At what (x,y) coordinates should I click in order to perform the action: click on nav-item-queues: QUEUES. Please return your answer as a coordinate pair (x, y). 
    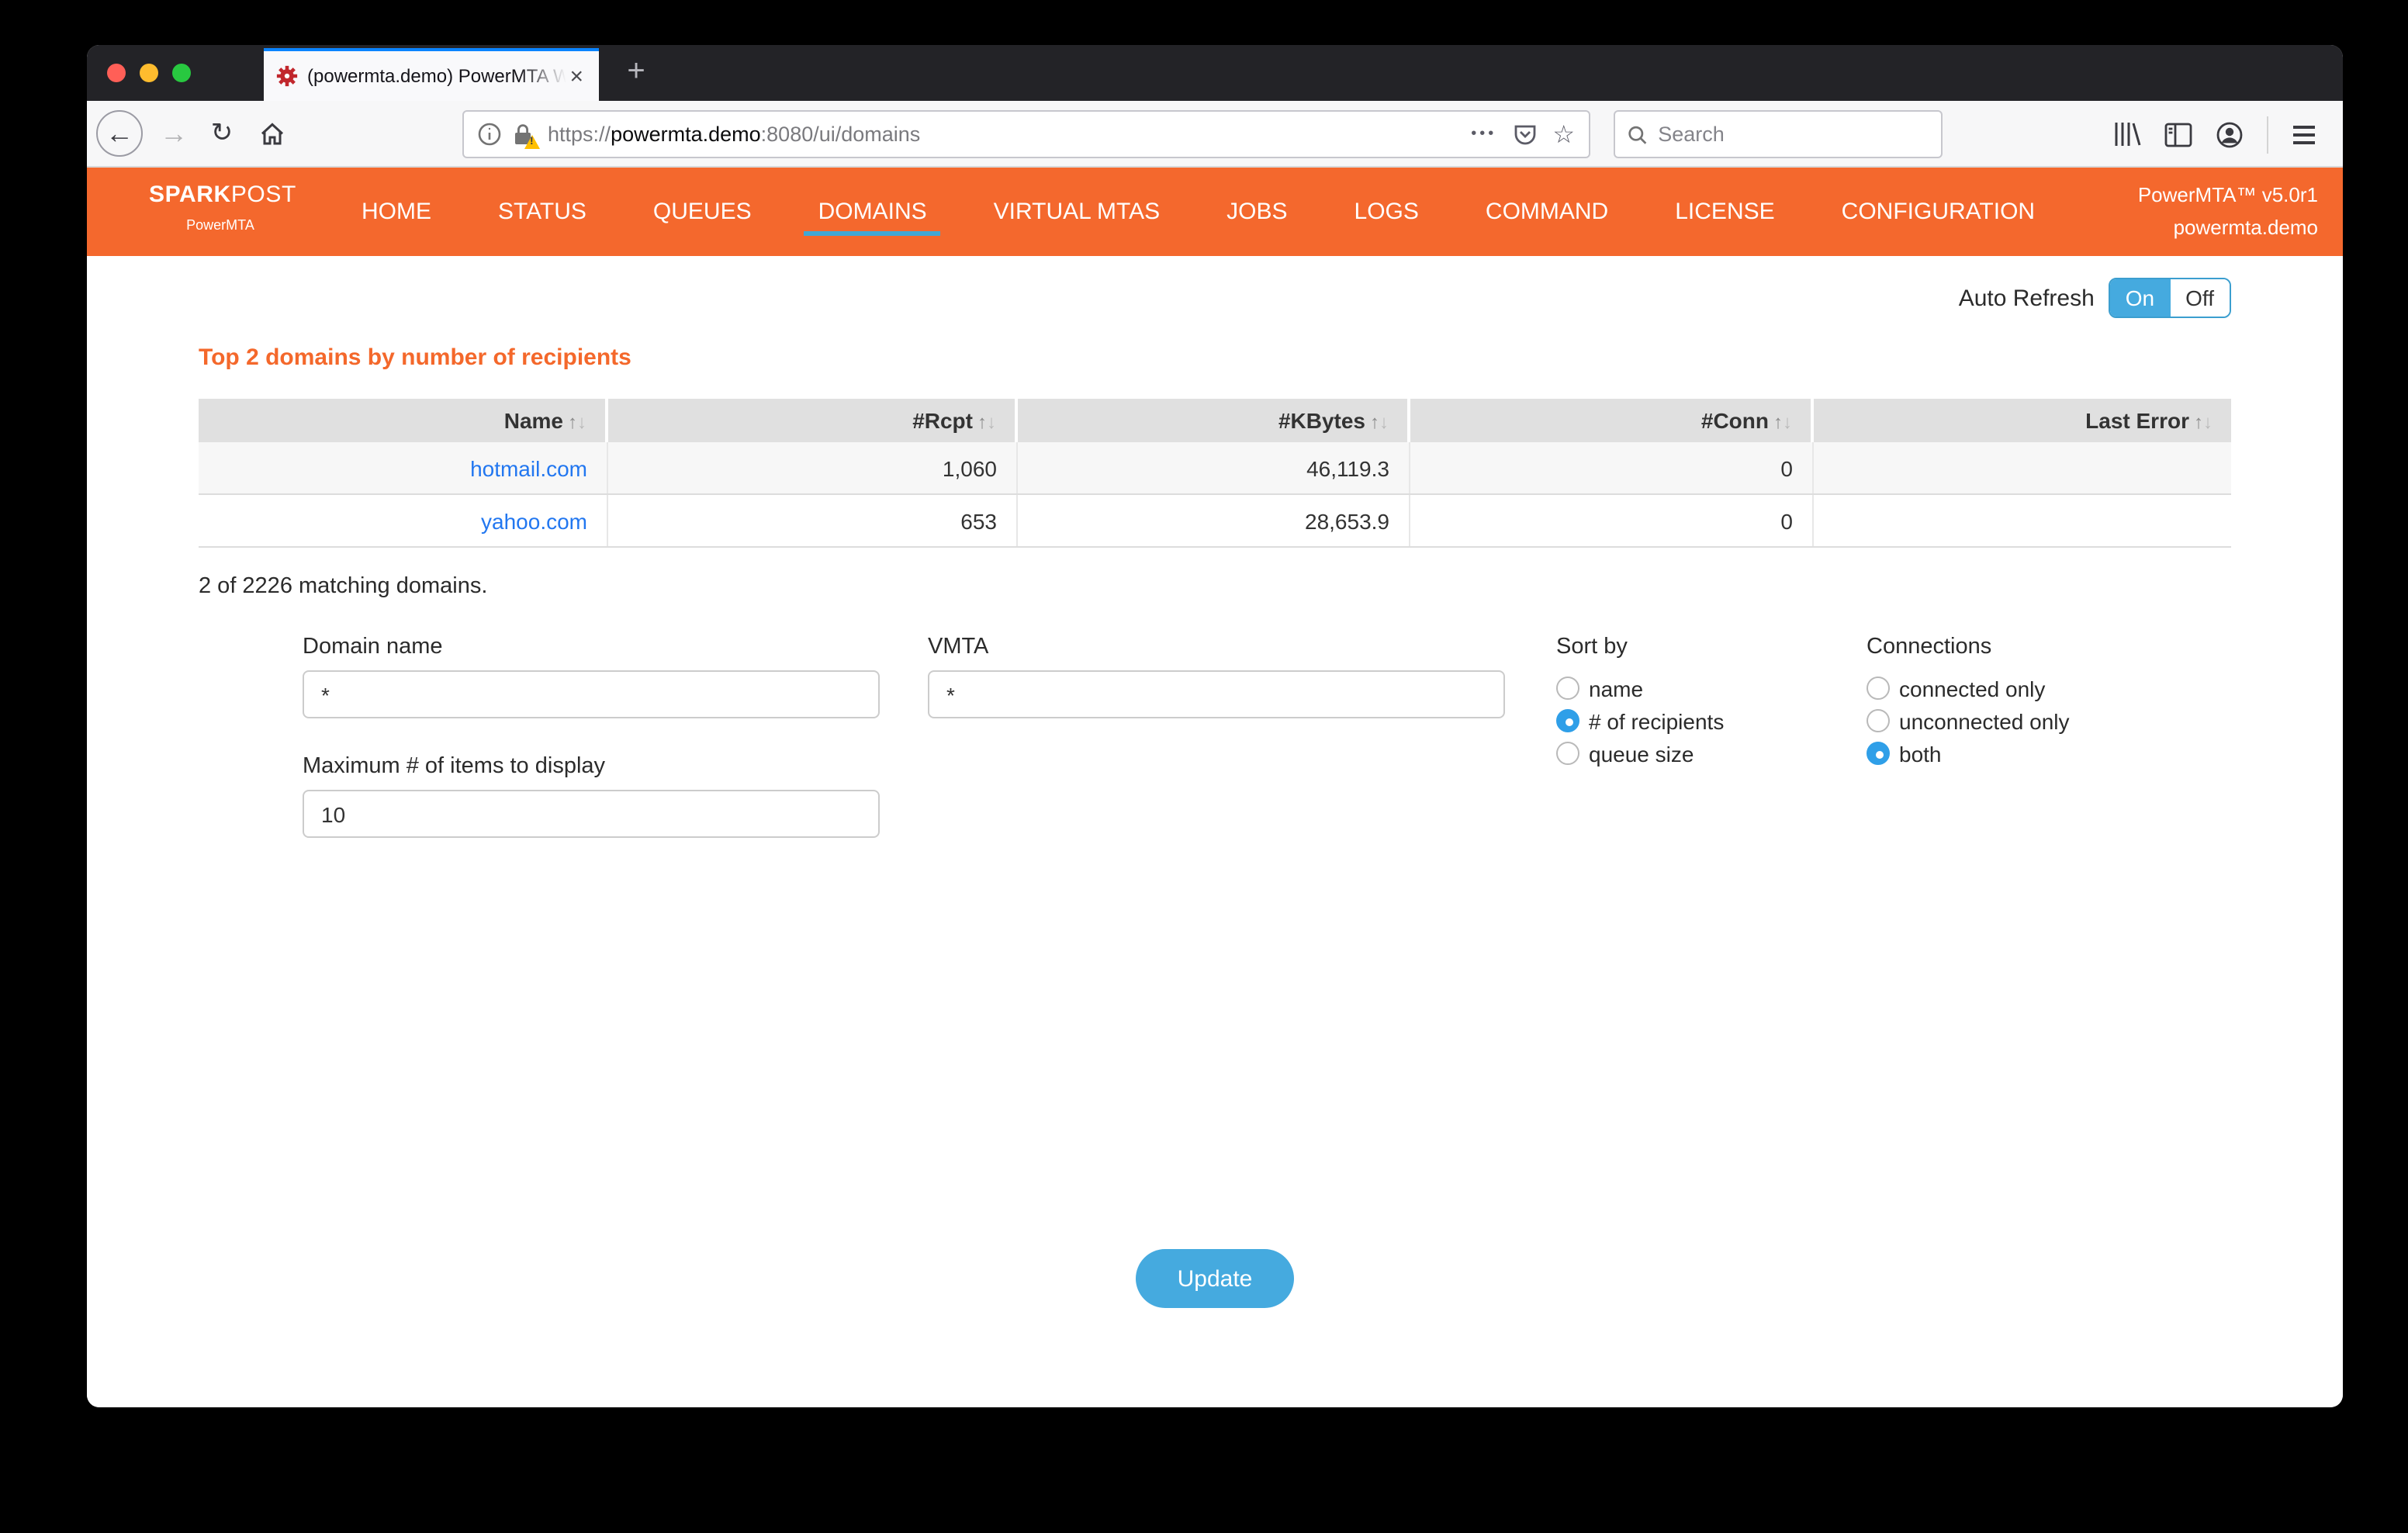
    Looking at the image, I should click on (702, 212).